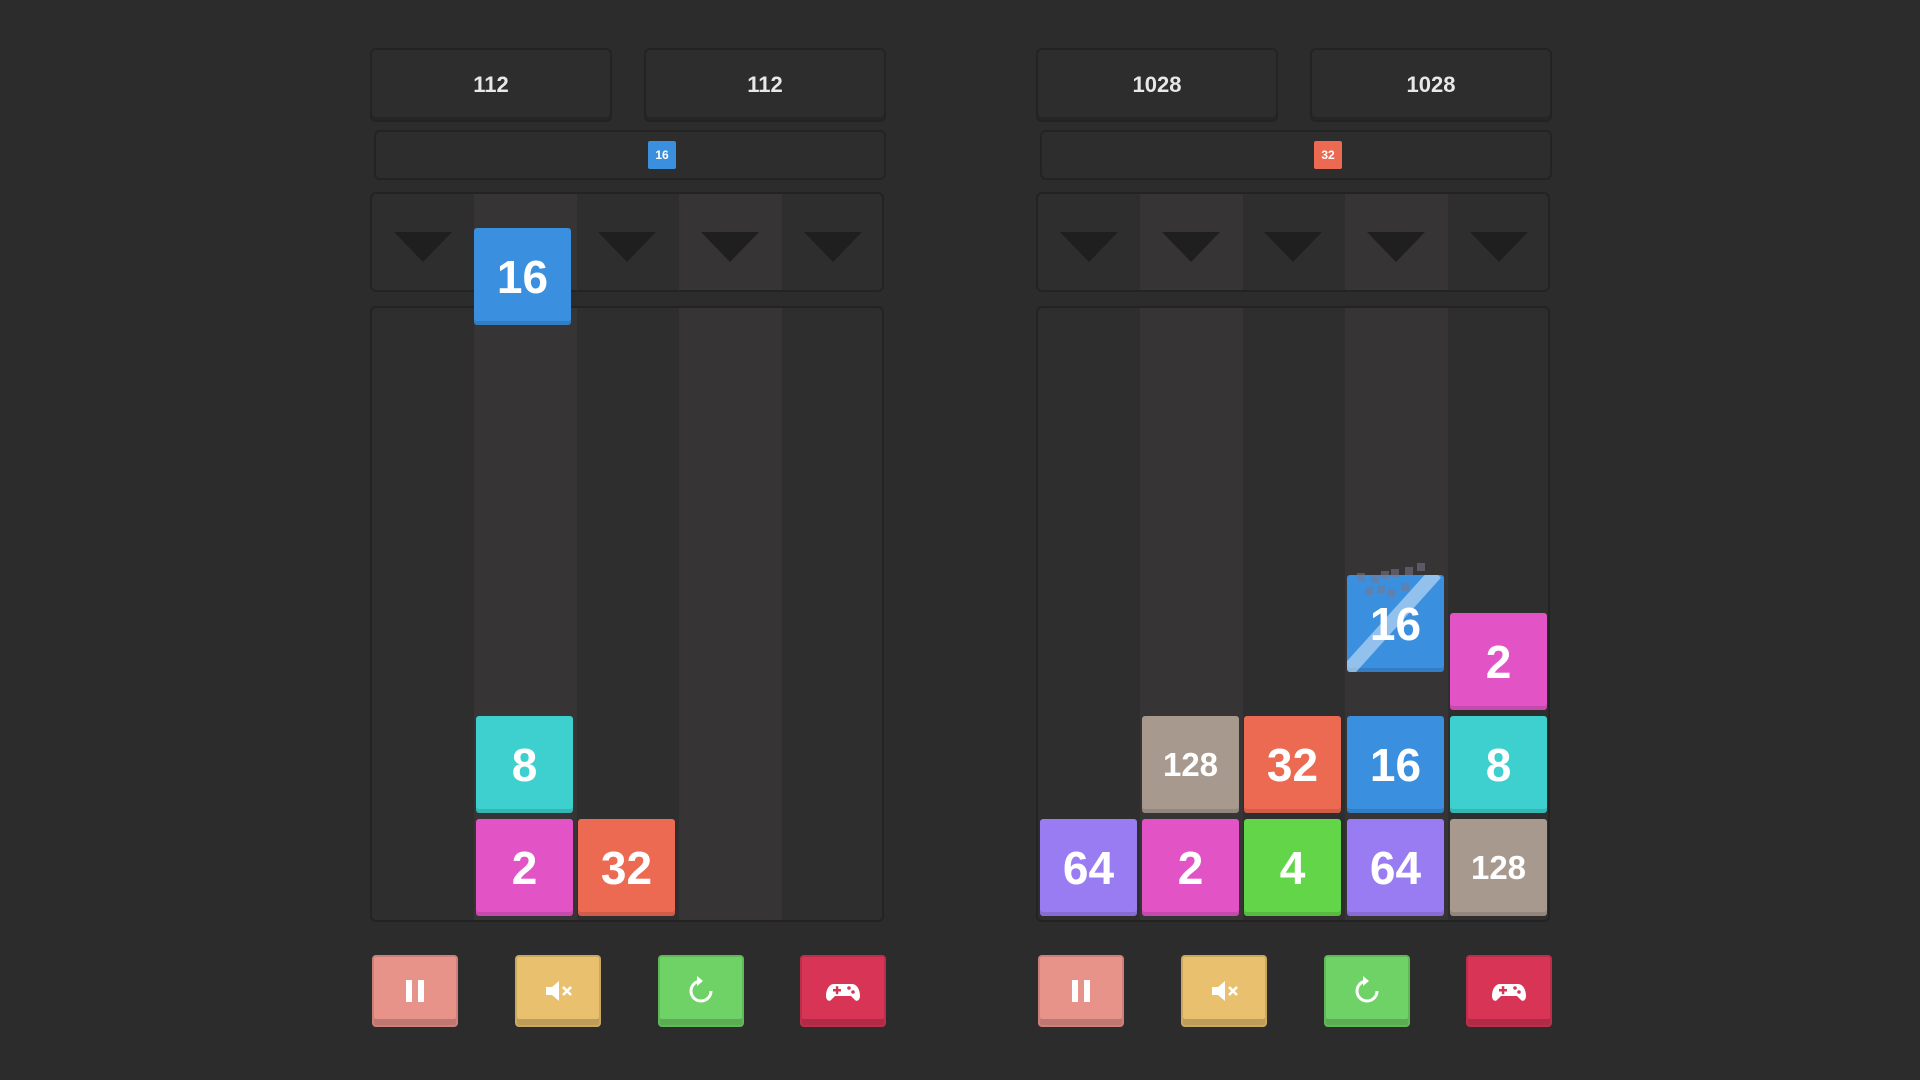 This screenshot has width=1920, height=1080. Describe the element at coordinates (765, 85) in the screenshot. I see `best-score-display: 112` at that location.